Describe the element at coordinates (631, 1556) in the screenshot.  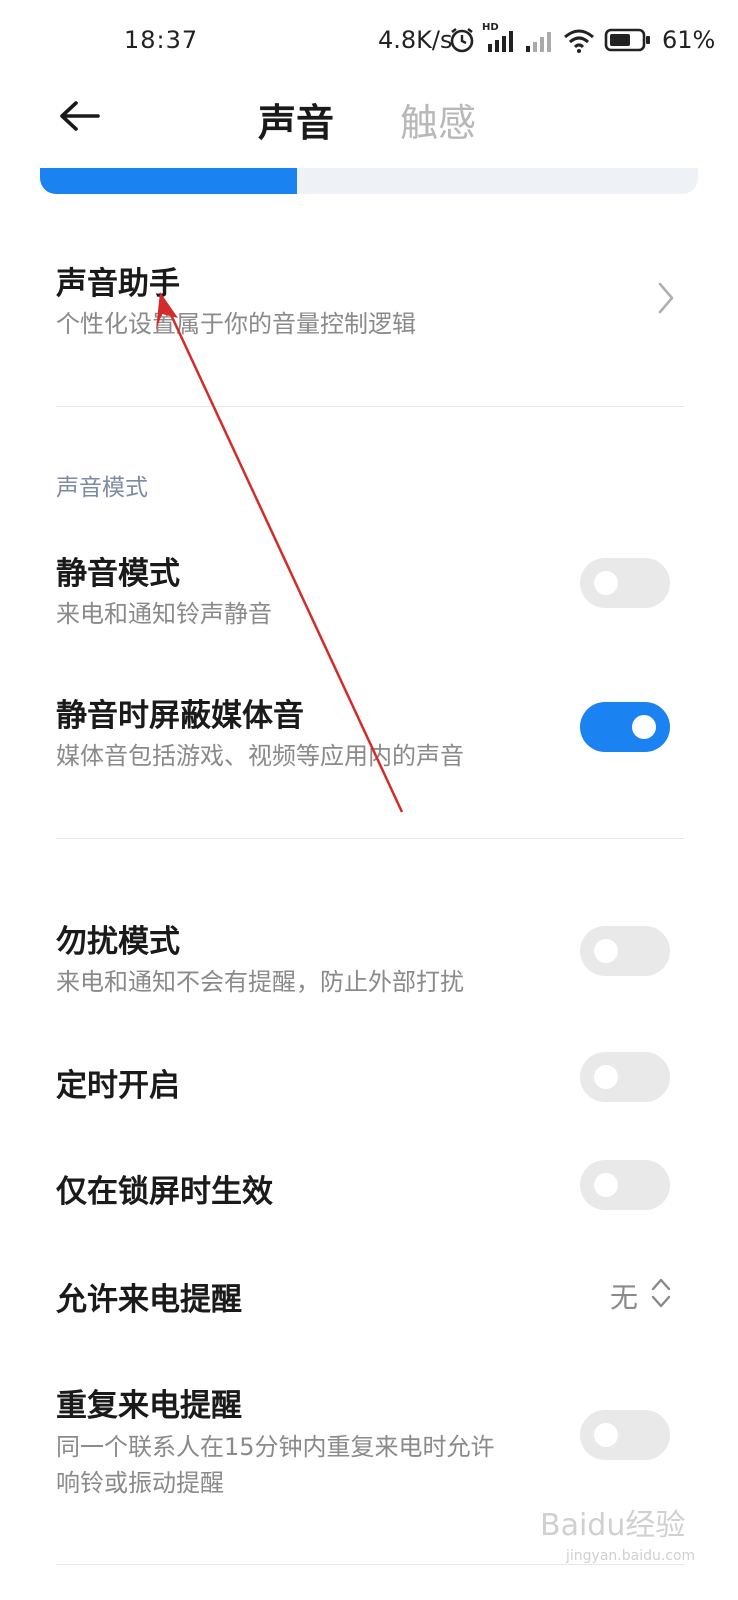
I see `baidu-watermark-url: jingyan.baidu.com` at that location.